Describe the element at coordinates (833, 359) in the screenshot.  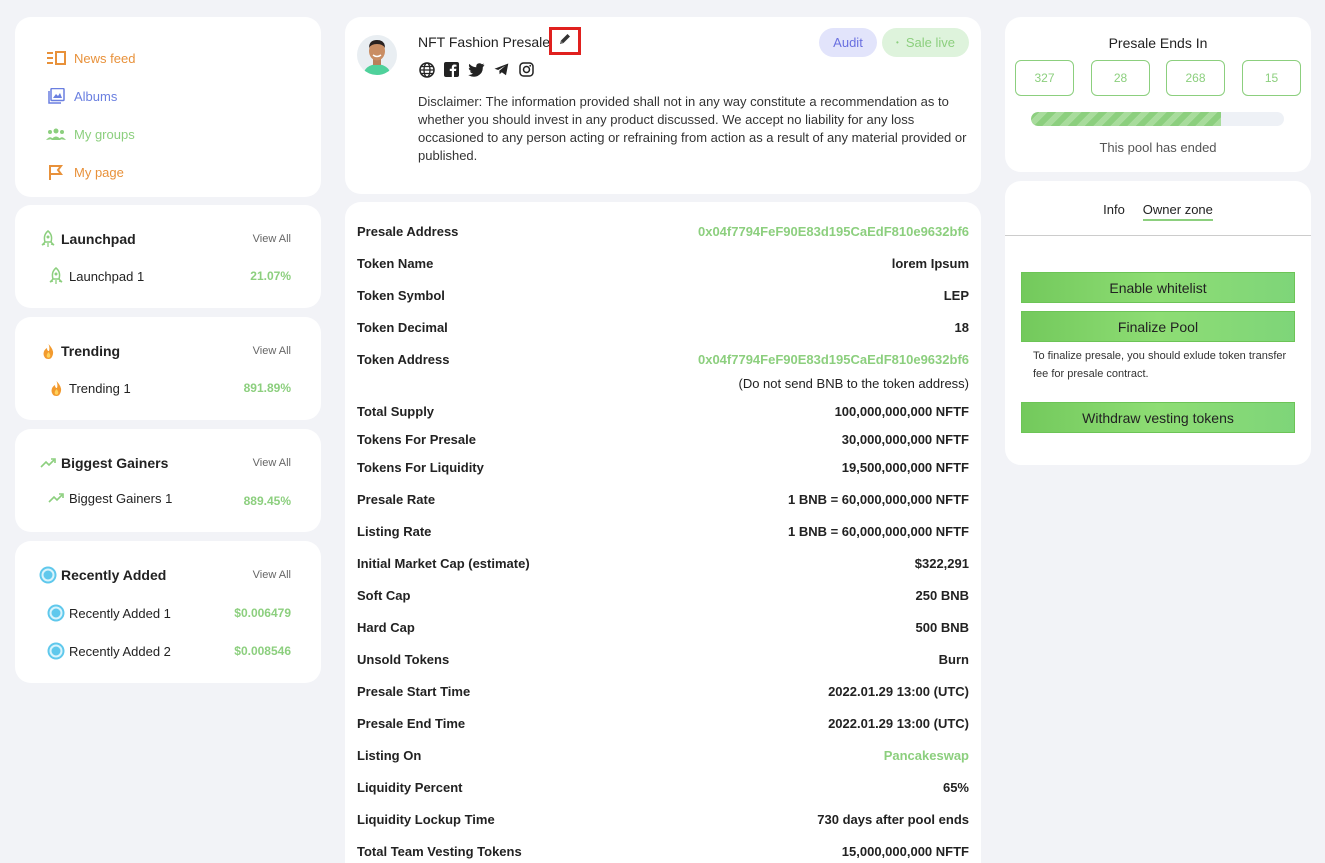
I see `token-address-link: 0x04f7794FeF90E83d195CaEdF810e9632bf6` at that location.